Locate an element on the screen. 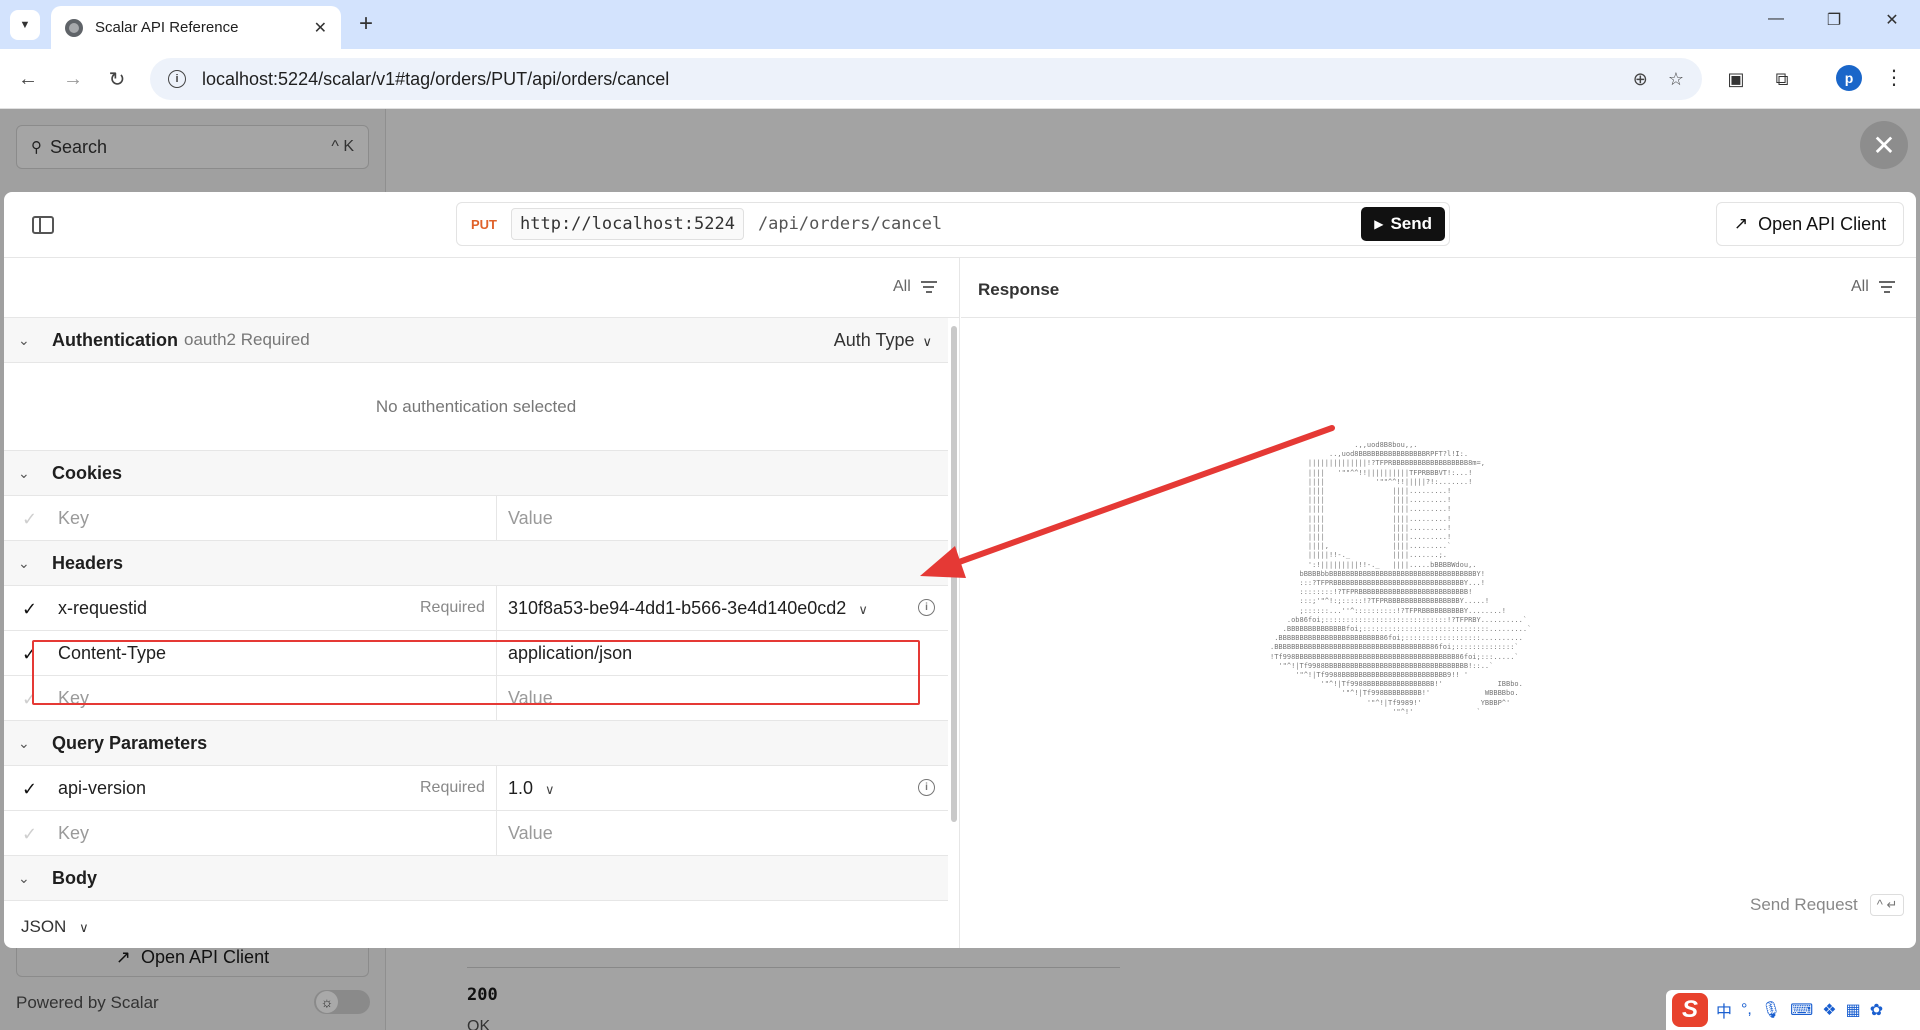 Image resolution: width=1920 pixels, height=1030 pixels. param-value-input: 1.0 ∨ is located at coordinates (531, 788).